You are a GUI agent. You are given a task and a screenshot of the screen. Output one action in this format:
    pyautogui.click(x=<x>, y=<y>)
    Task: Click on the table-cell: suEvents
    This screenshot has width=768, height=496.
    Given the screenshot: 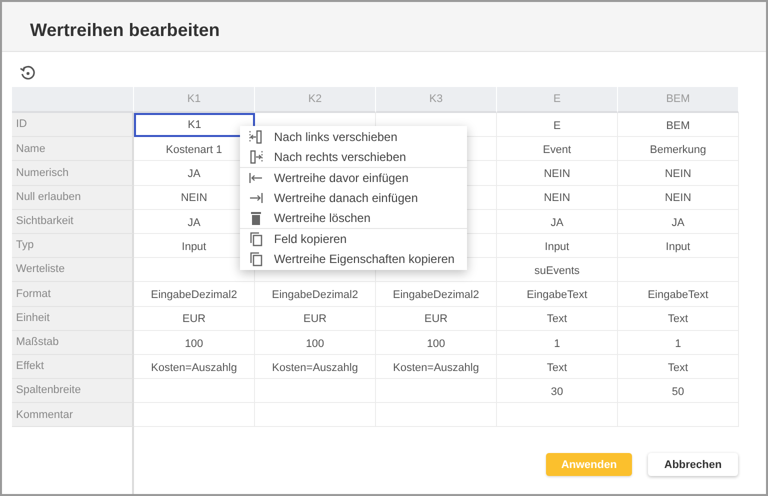 What is the action you would take?
    pyautogui.click(x=557, y=270)
    